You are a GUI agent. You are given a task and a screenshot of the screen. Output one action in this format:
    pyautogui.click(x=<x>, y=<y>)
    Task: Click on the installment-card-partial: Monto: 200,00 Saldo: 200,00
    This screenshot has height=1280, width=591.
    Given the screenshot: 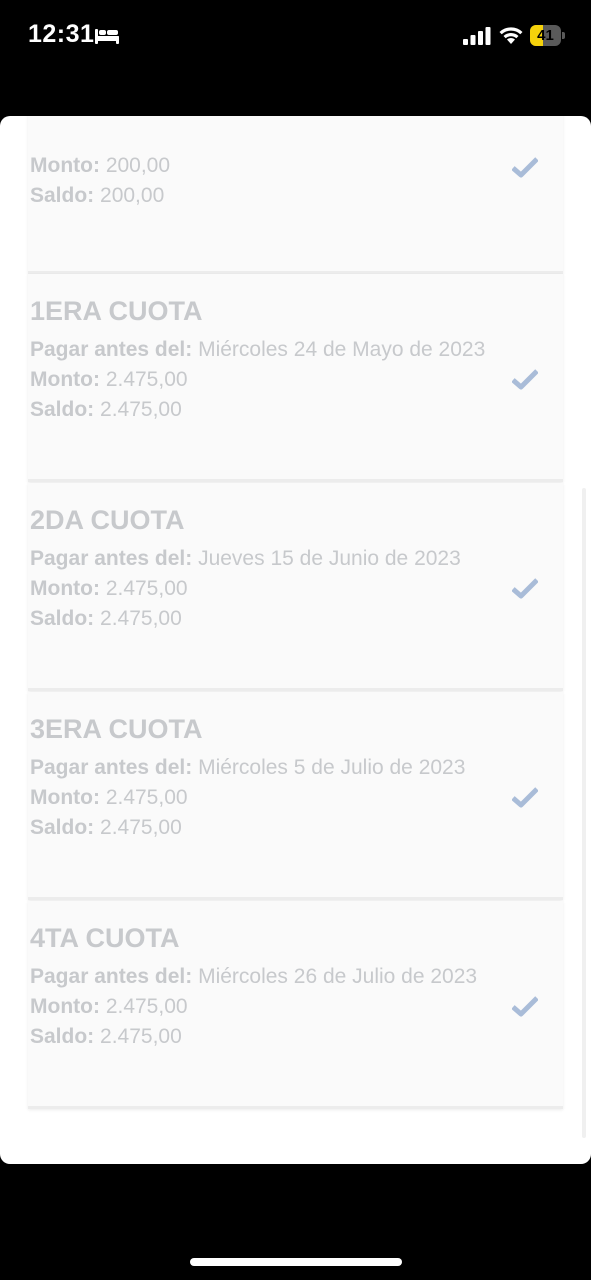 What is the action you would take?
    pyautogui.click(x=295, y=195)
    